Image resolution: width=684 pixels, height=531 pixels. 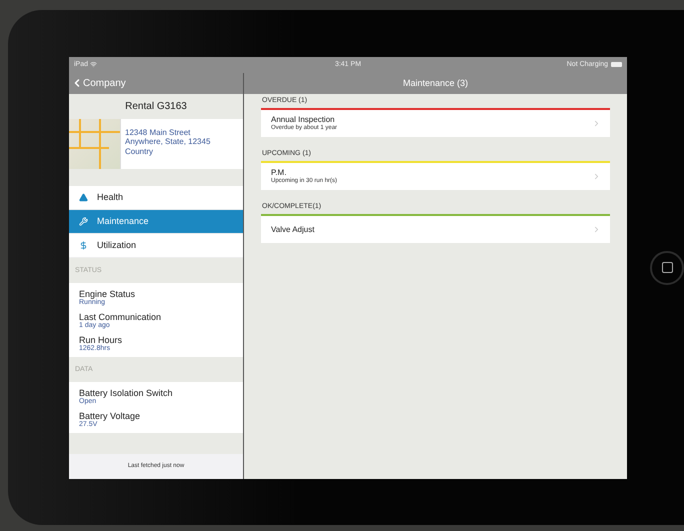 I want to click on map-placeholder, so click(x=95, y=143).